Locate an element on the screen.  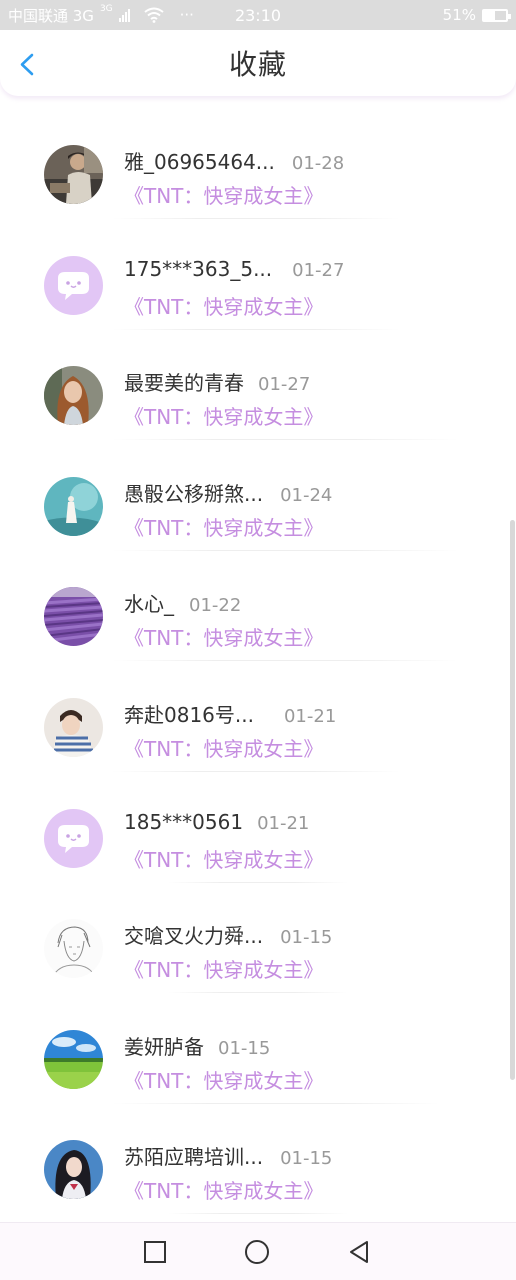
favorite-list-item: 愚骰公移掰煞... 01-24 《TNT：快穿成女主》 is located at coordinates (258, 505).